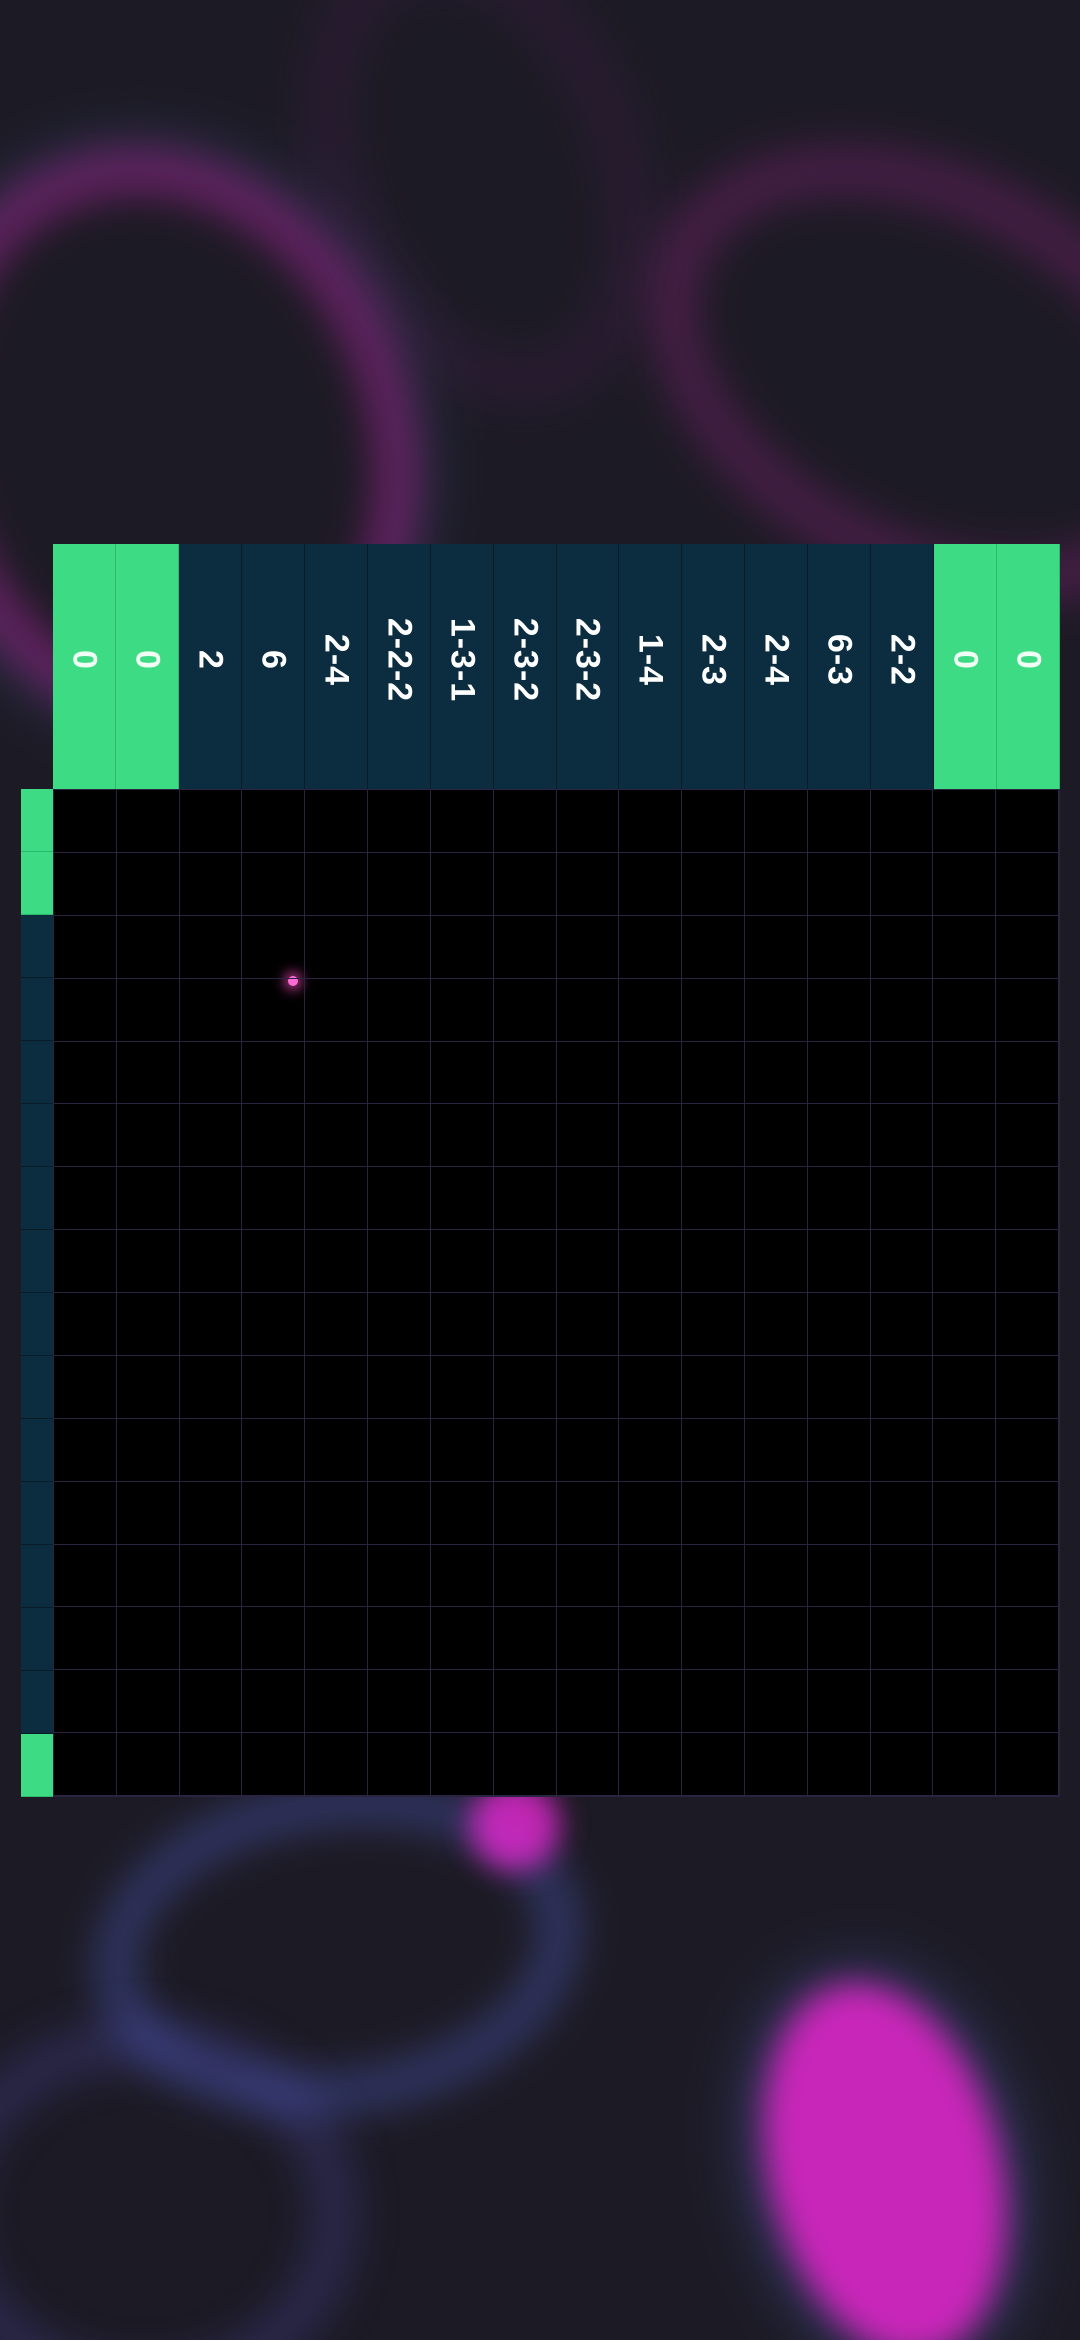 The height and width of the screenshot is (2340, 1080). What do you see at coordinates (651, 666) in the screenshot?
I see `column-clue-10: 1-4` at bounding box center [651, 666].